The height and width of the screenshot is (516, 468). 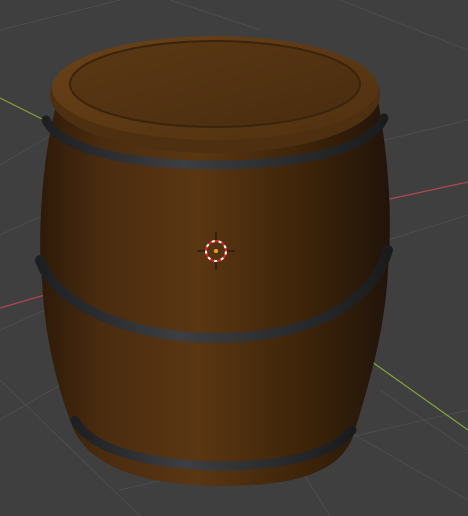 What do you see at coordinates (24, 110) in the screenshot?
I see `y-axis-line` at bounding box center [24, 110].